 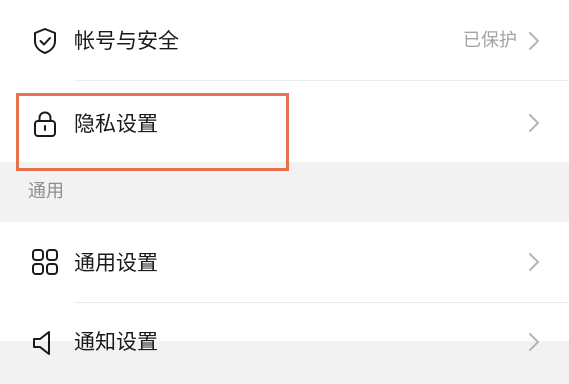 I want to click on account-security-label: 帐号与安全, so click(x=126, y=41).